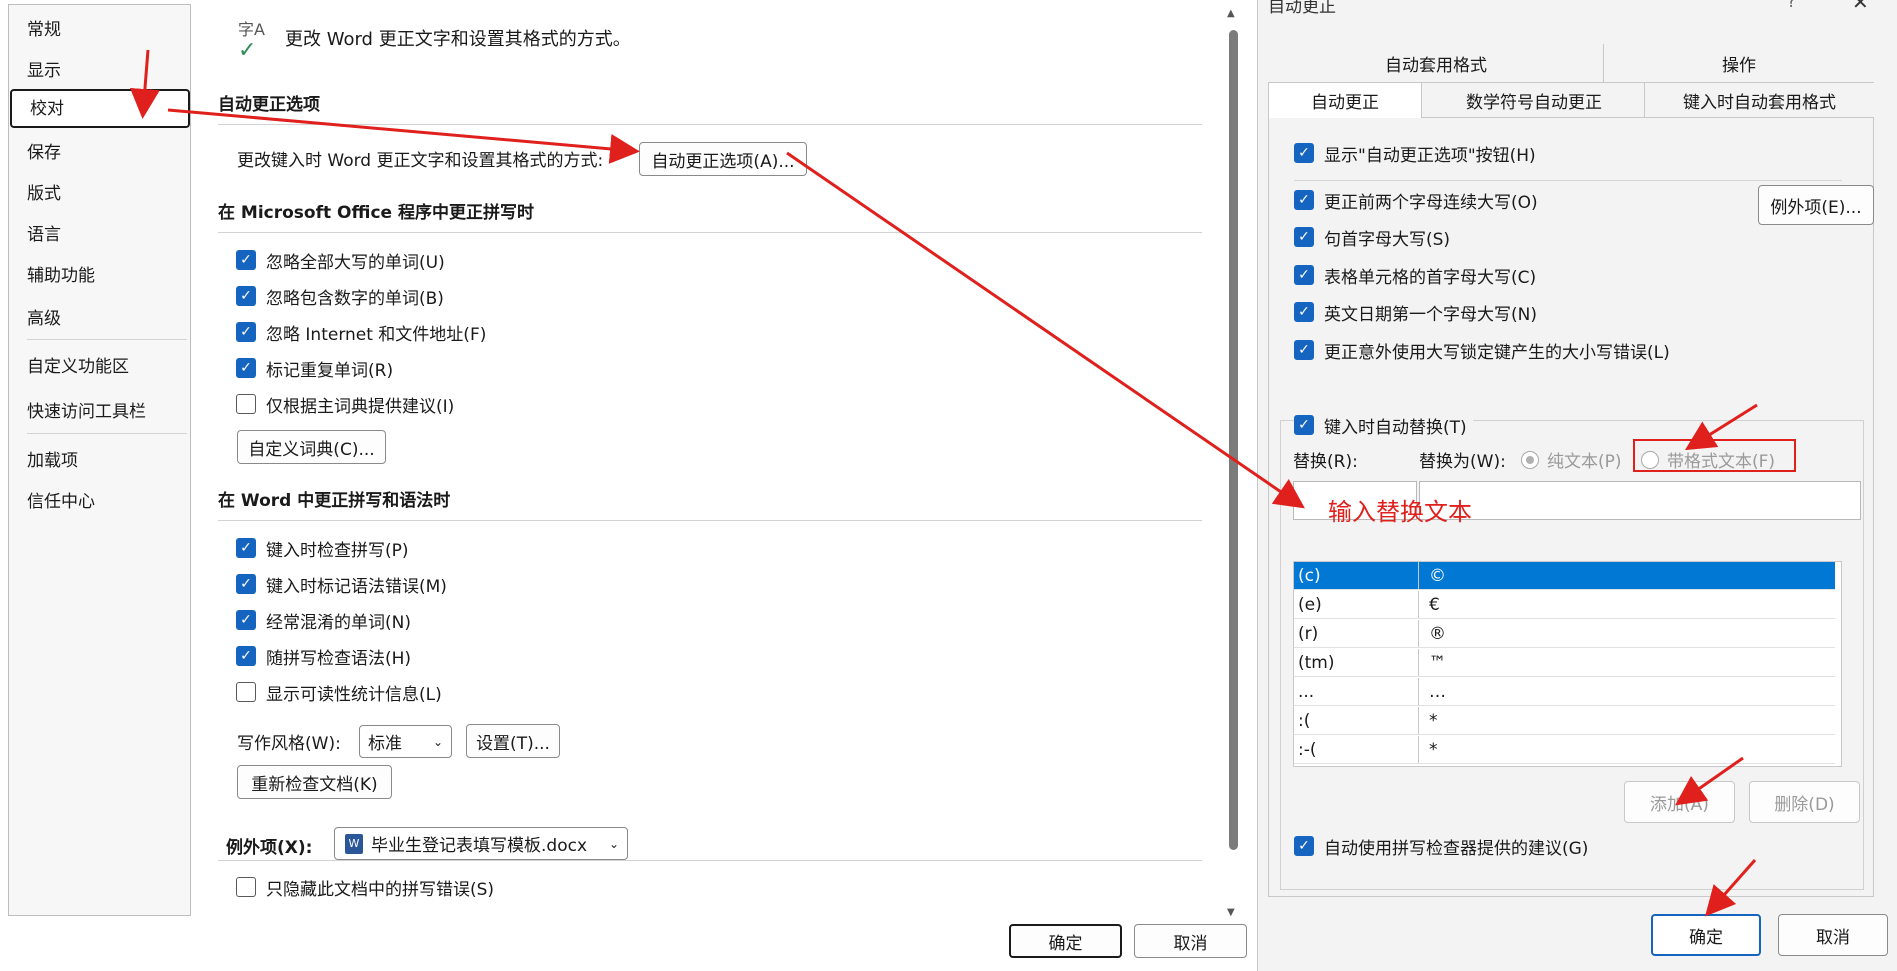 This screenshot has height=971, width=1897. I want to click on checkbox-check-spelling: ✓ 键入时检查拼写(P), so click(322, 548).